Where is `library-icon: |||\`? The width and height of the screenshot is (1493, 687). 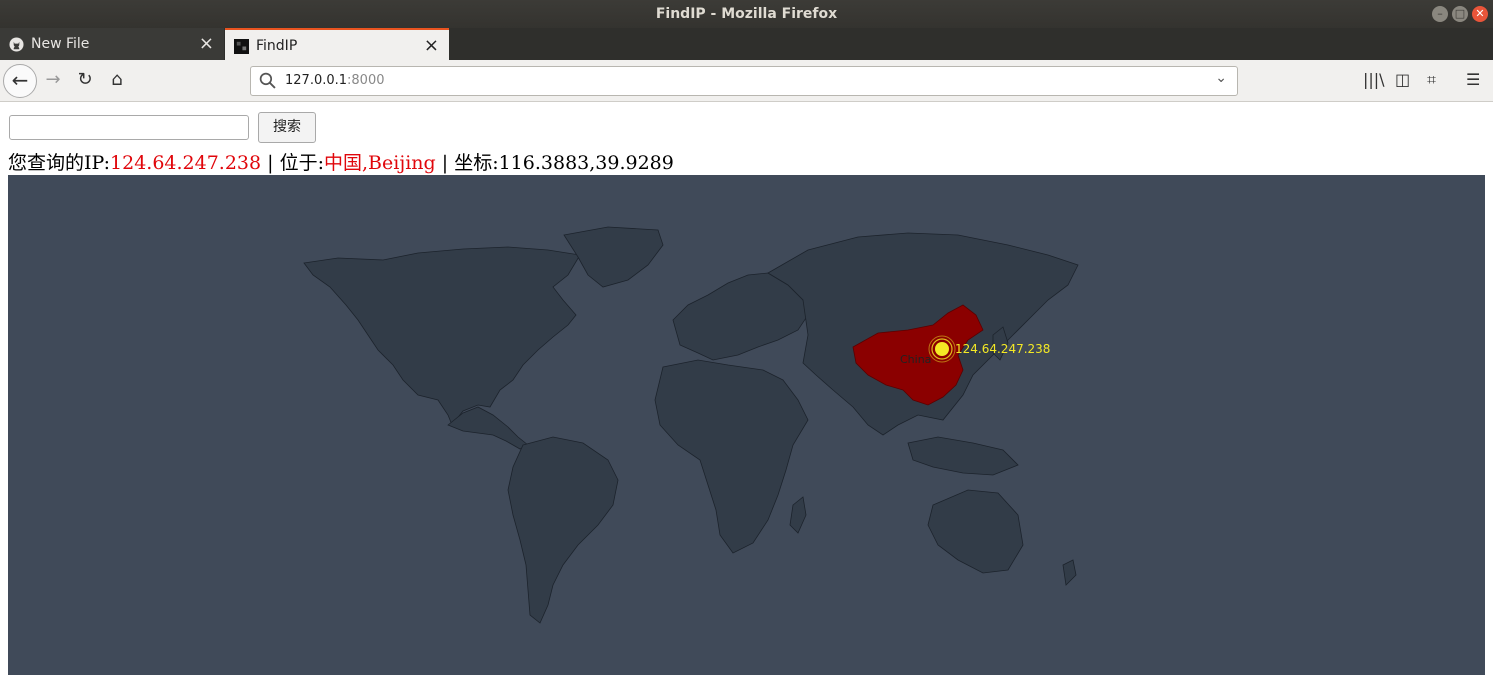
library-icon: |||\ is located at coordinates (1374, 79).